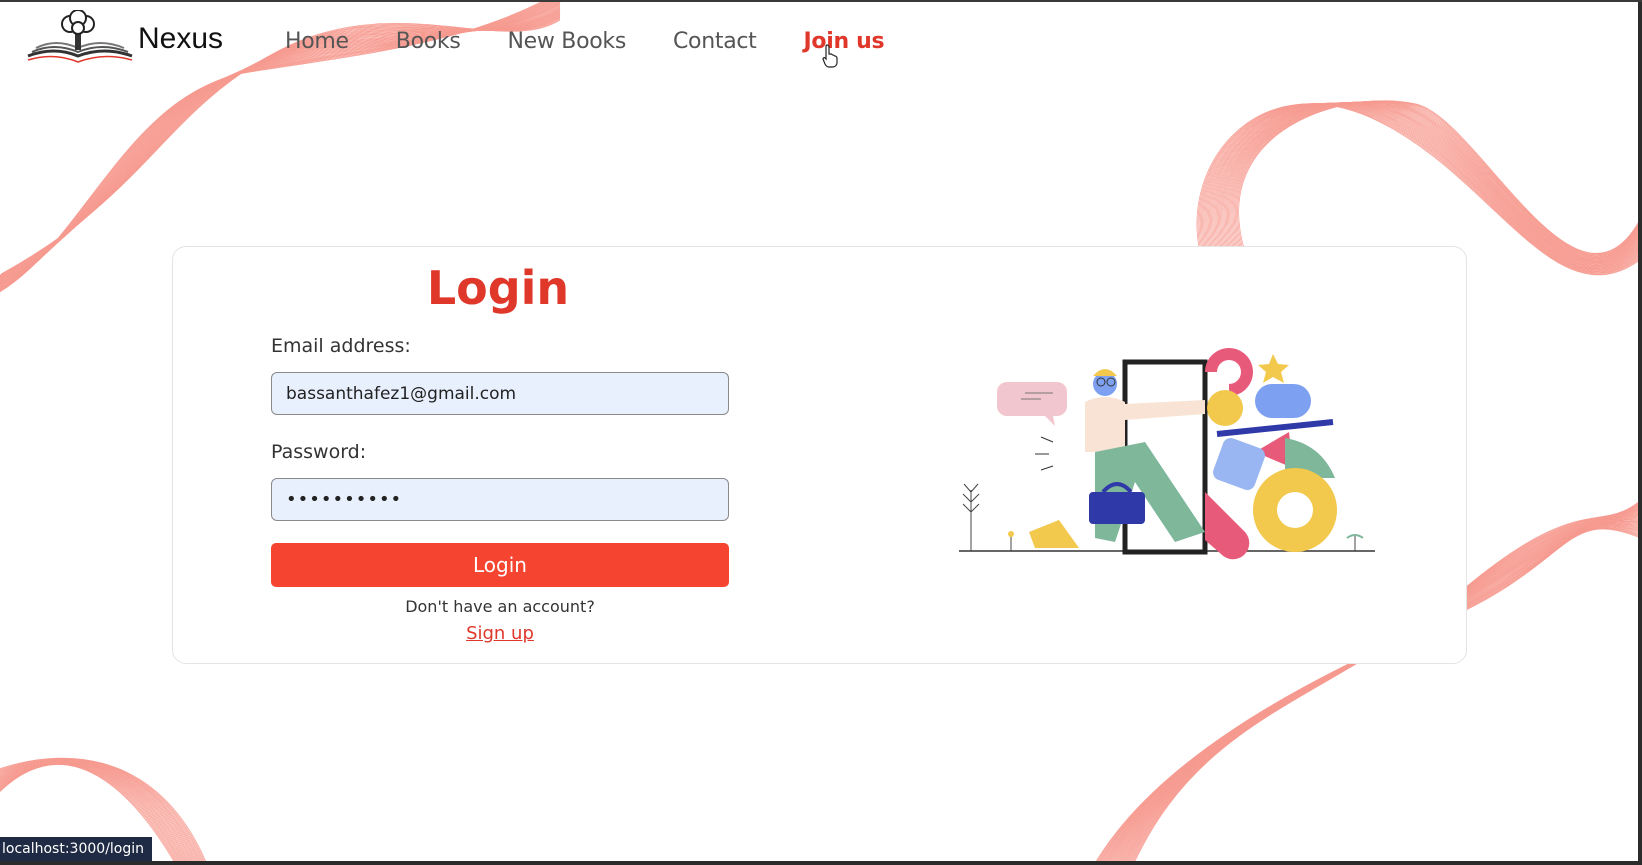 This screenshot has width=1642, height=865. I want to click on nav-join-us: Join us, so click(844, 41).